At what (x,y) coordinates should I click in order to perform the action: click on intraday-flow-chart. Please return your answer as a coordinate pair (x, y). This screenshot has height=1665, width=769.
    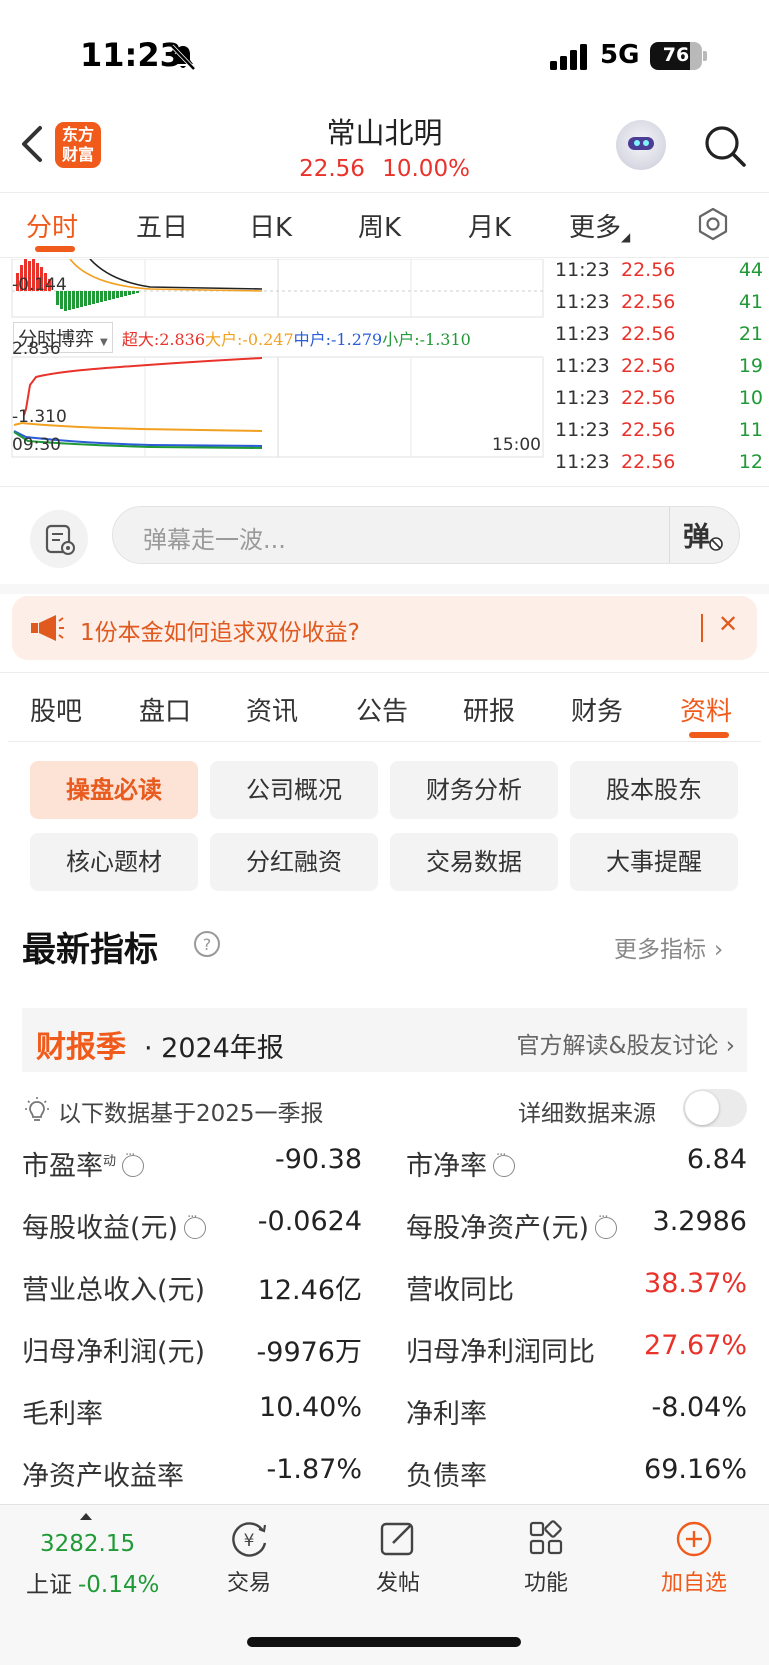
    Looking at the image, I should click on (274, 373).